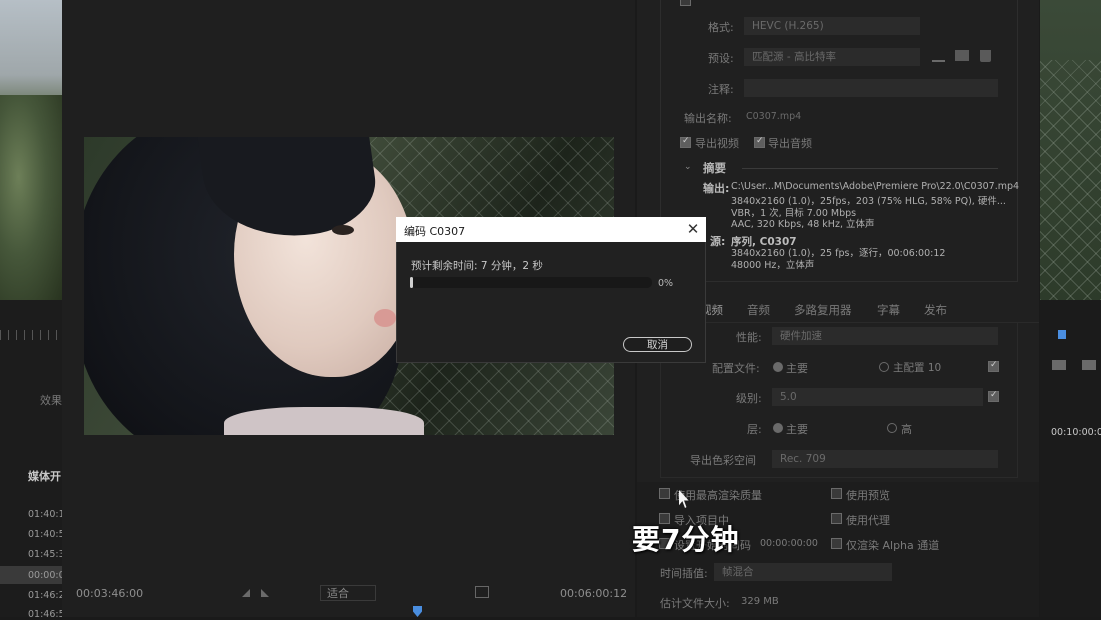 The height and width of the screenshot is (620, 1101). Describe the element at coordinates (758, 310) in the screenshot. I see `tab-audio: 音频` at that location.